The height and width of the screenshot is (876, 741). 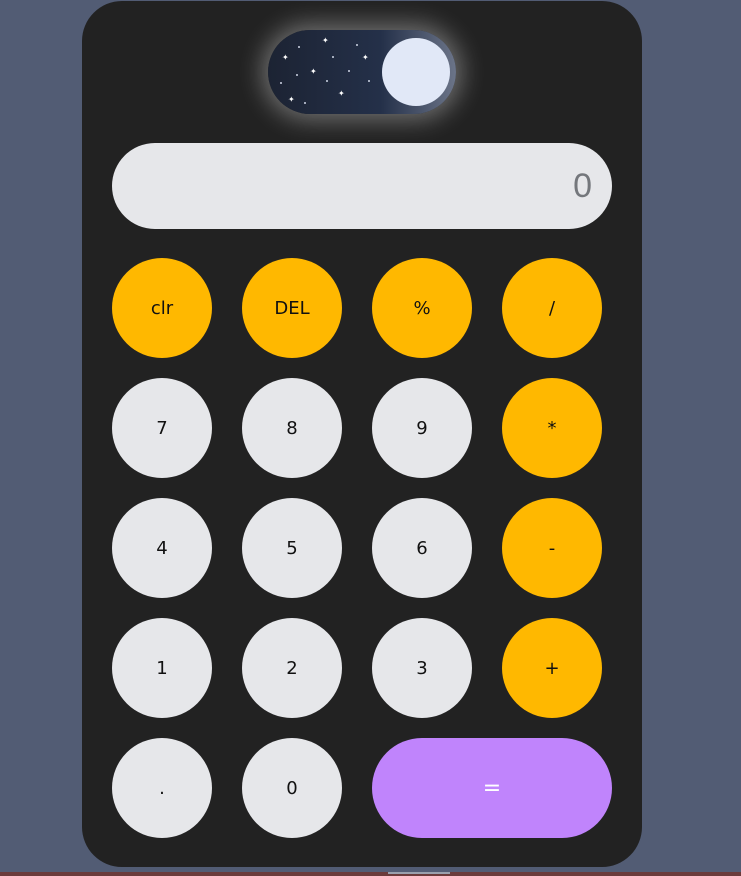 I want to click on digit-5-button: 5, so click(x=292, y=548).